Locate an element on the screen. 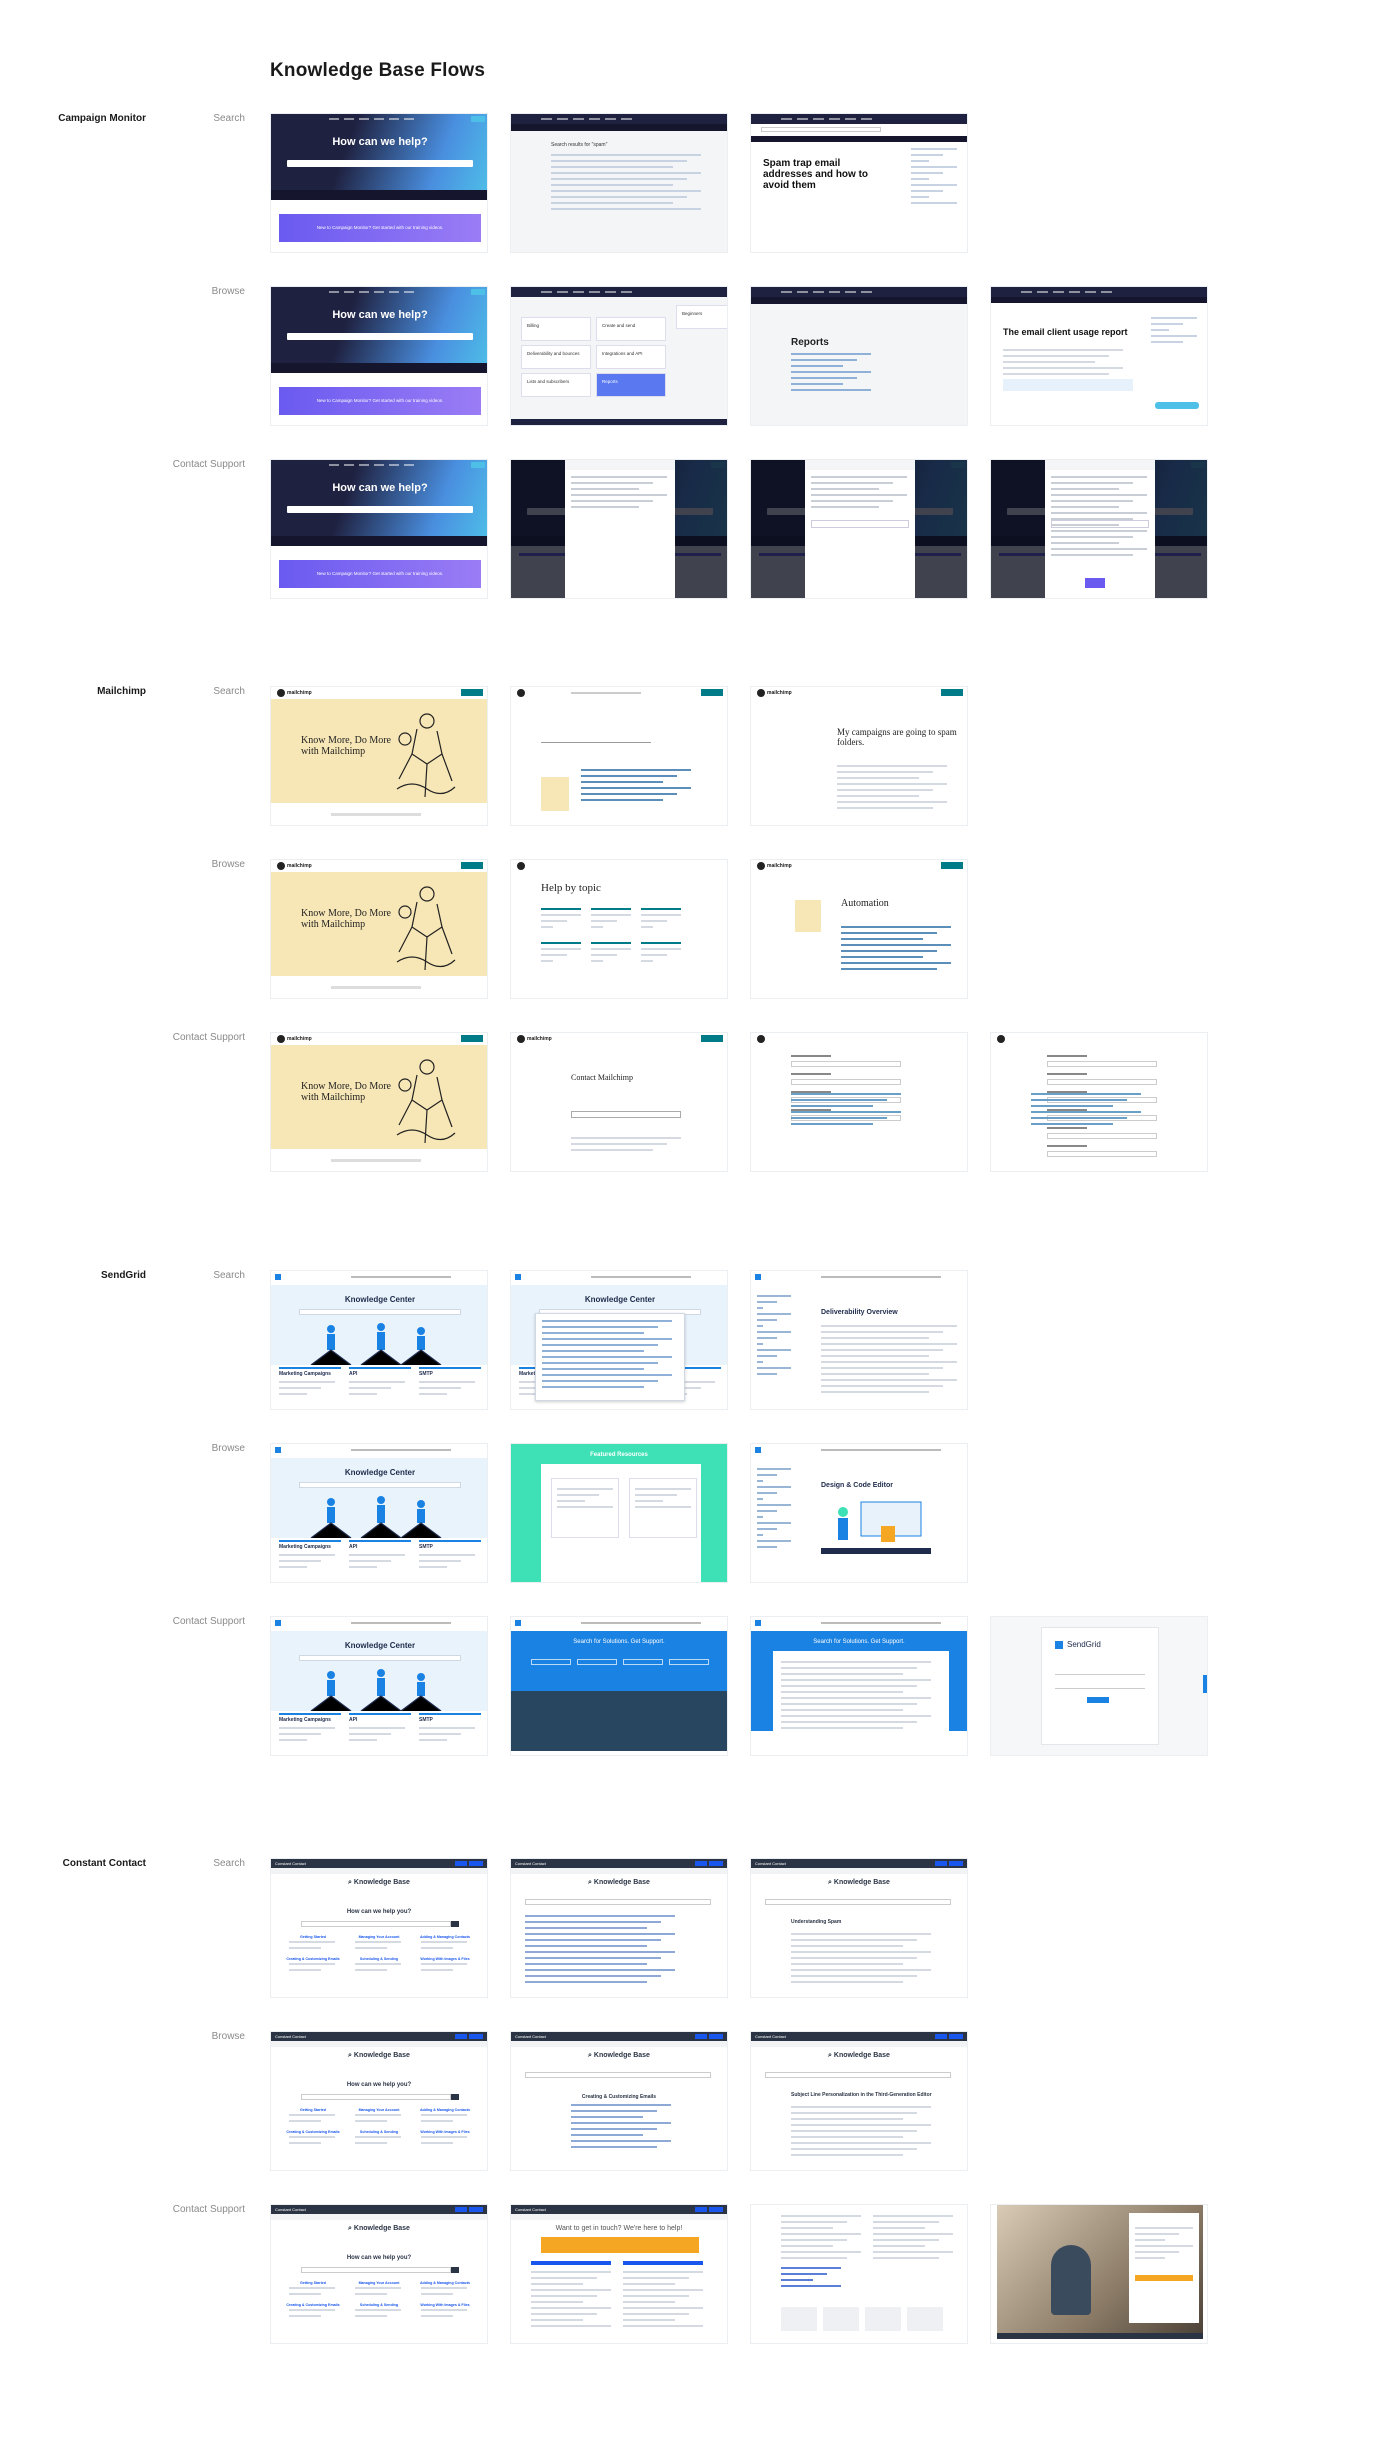  promo-card is located at coordinates (555, 794).